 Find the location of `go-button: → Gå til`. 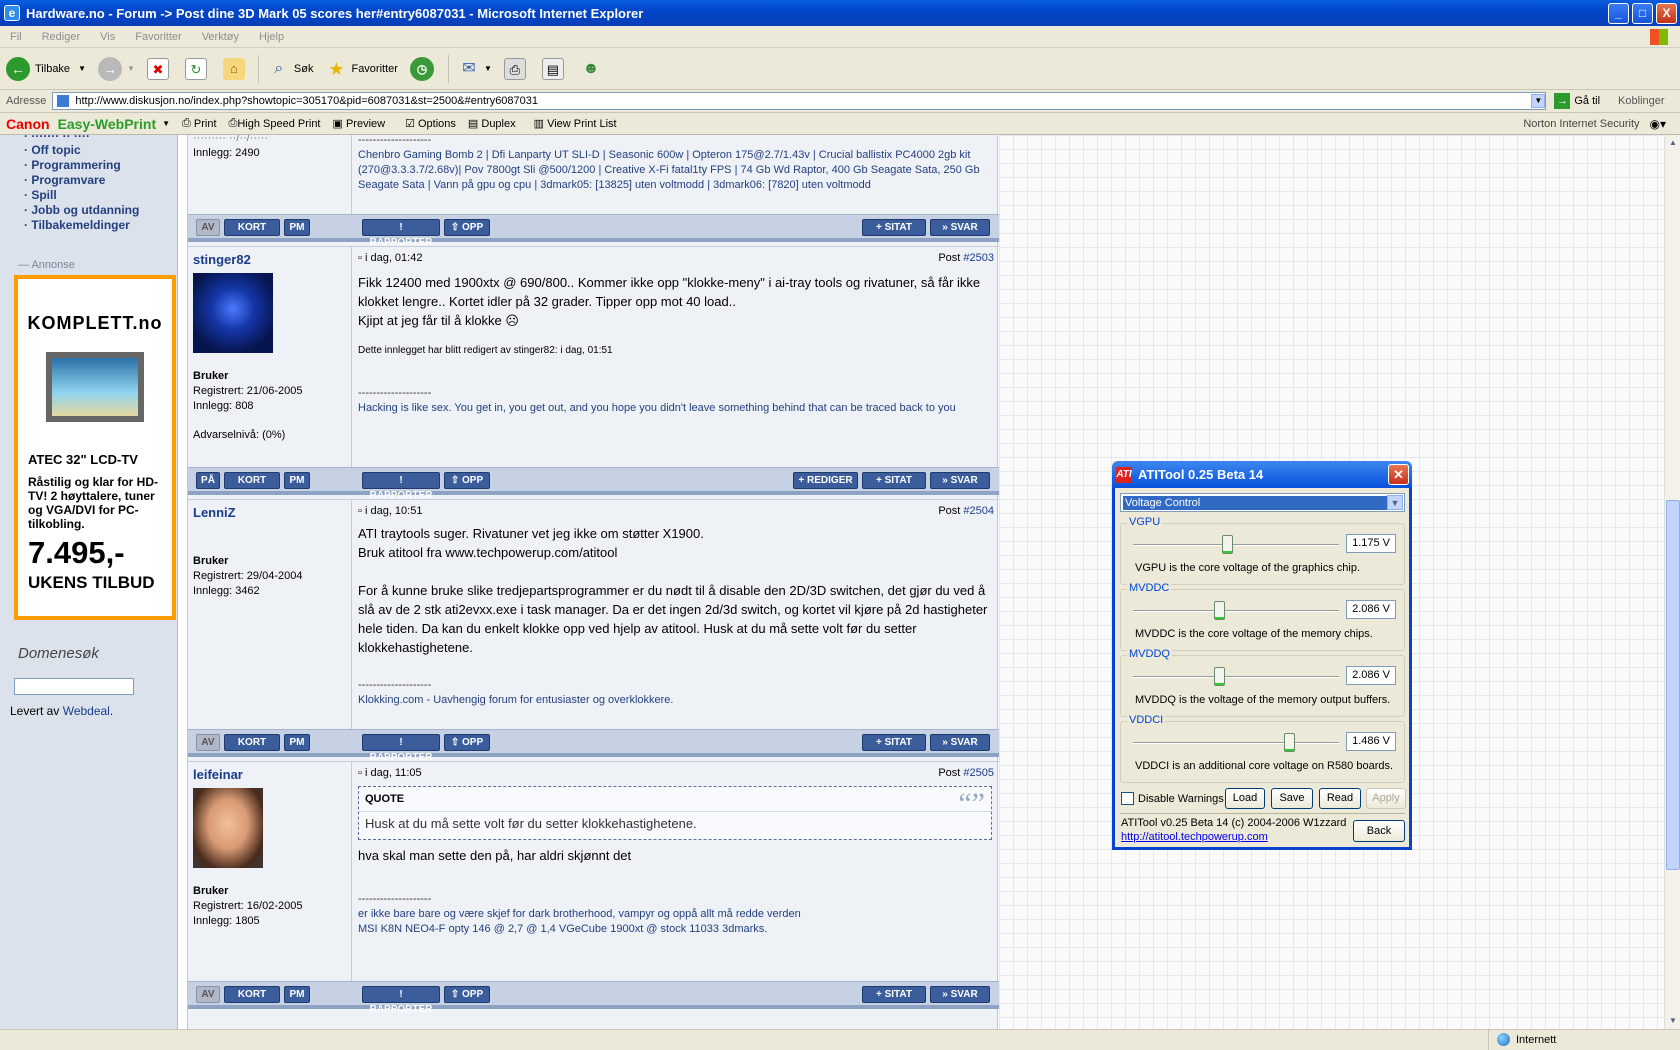

go-button: → Gå til is located at coordinates (1577, 101).